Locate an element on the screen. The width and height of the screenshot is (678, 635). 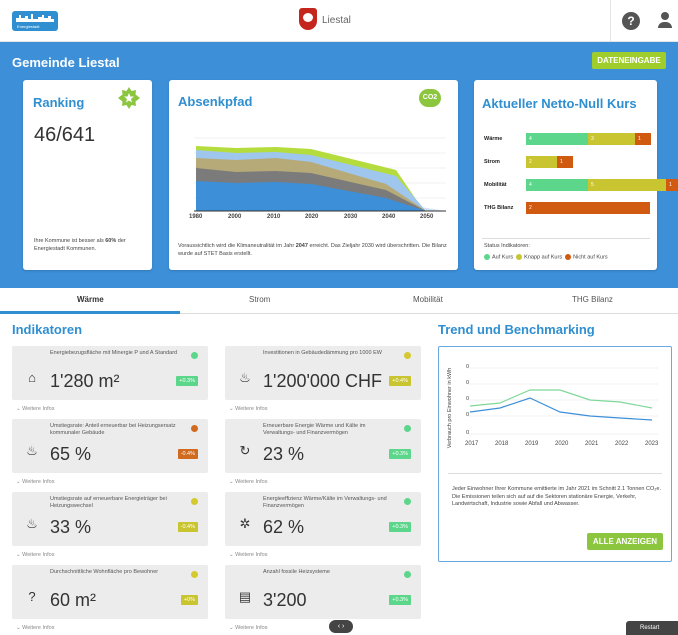
netto-segment-yellow: 3 is located at coordinates (611, 139).